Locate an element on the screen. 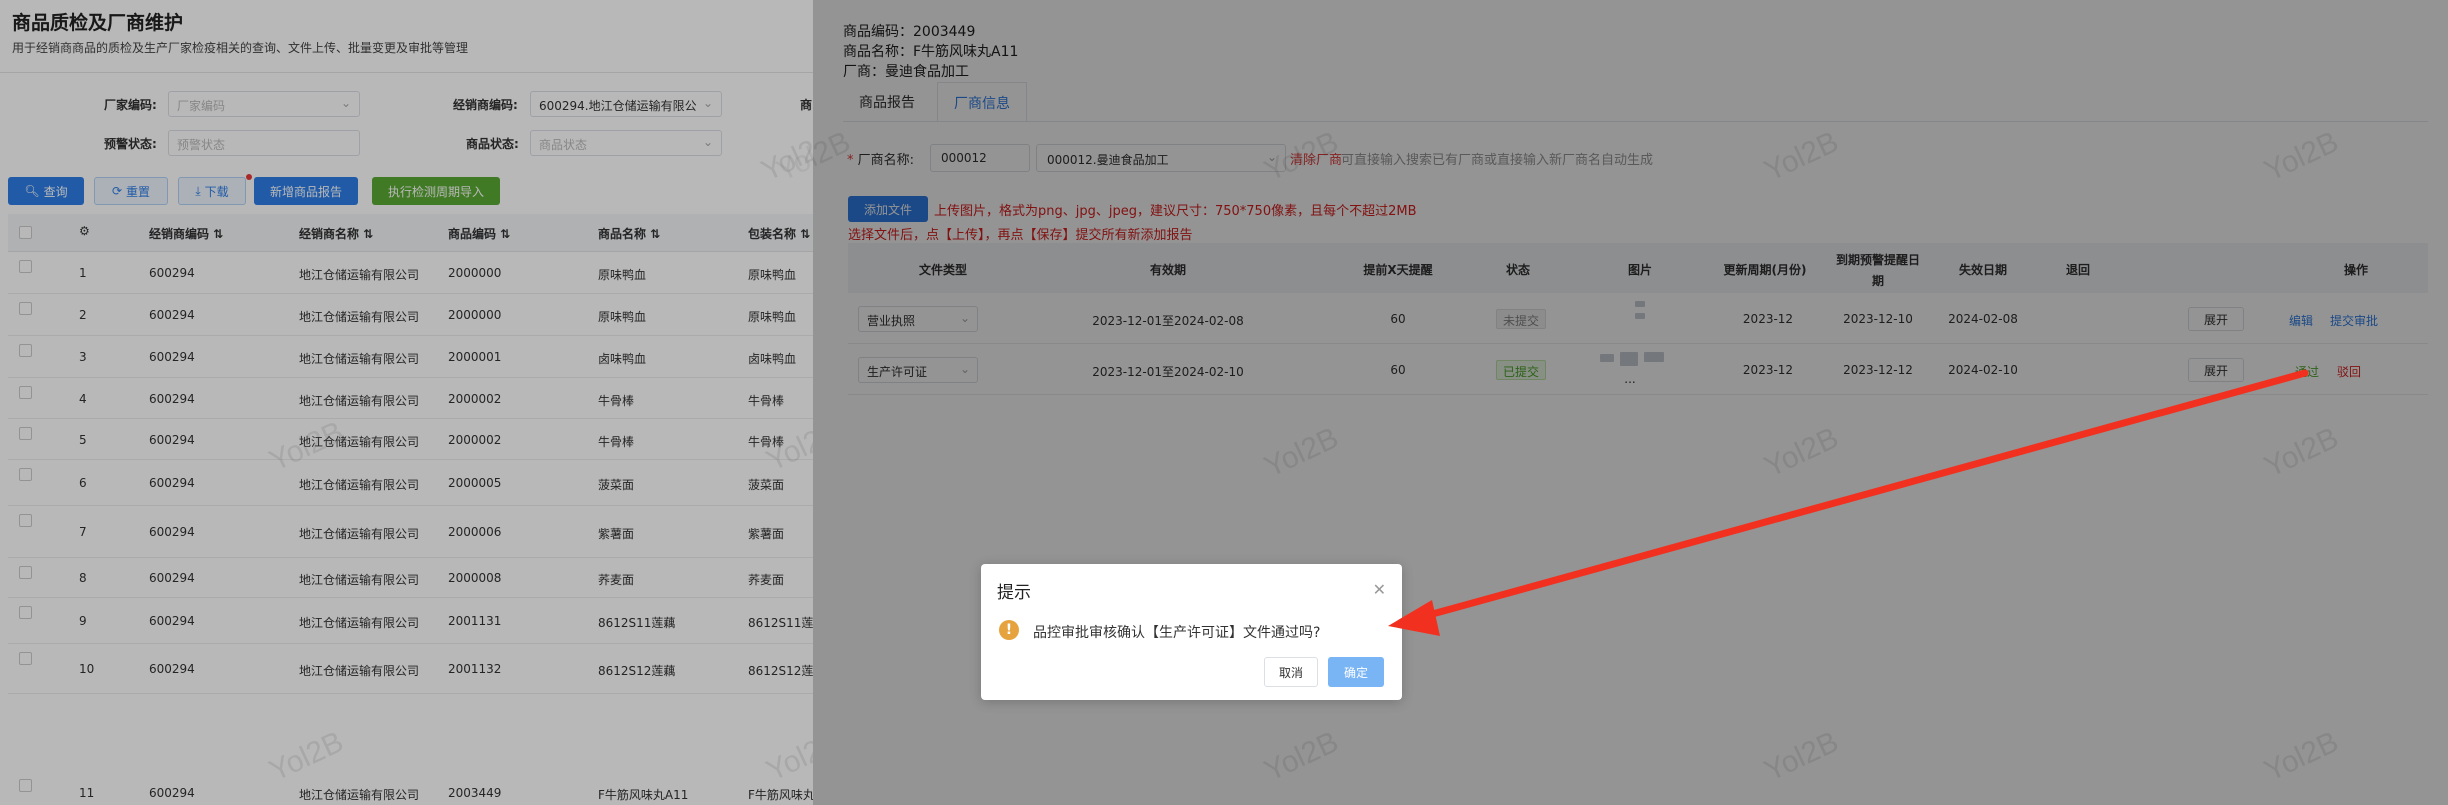 Image resolution: width=2448 pixels, height=805 pixels. dialog-title: 提示 is located at coordinates (1014, 593).